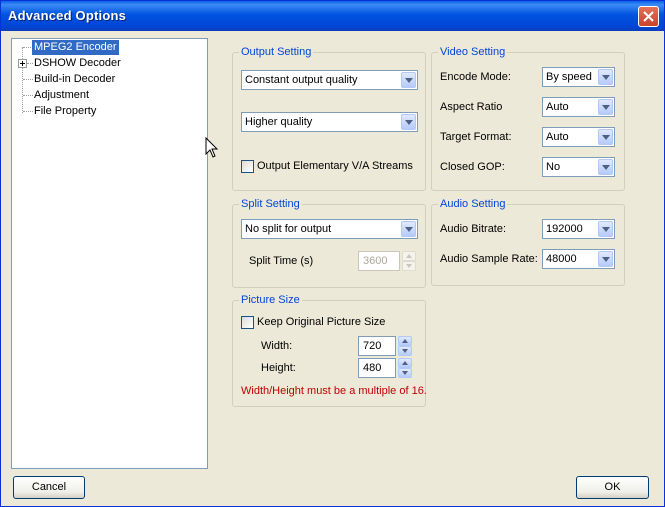  Describe the element at coordinates (277, 346) in the screenshot. I see `width-label: Width:` at that location.